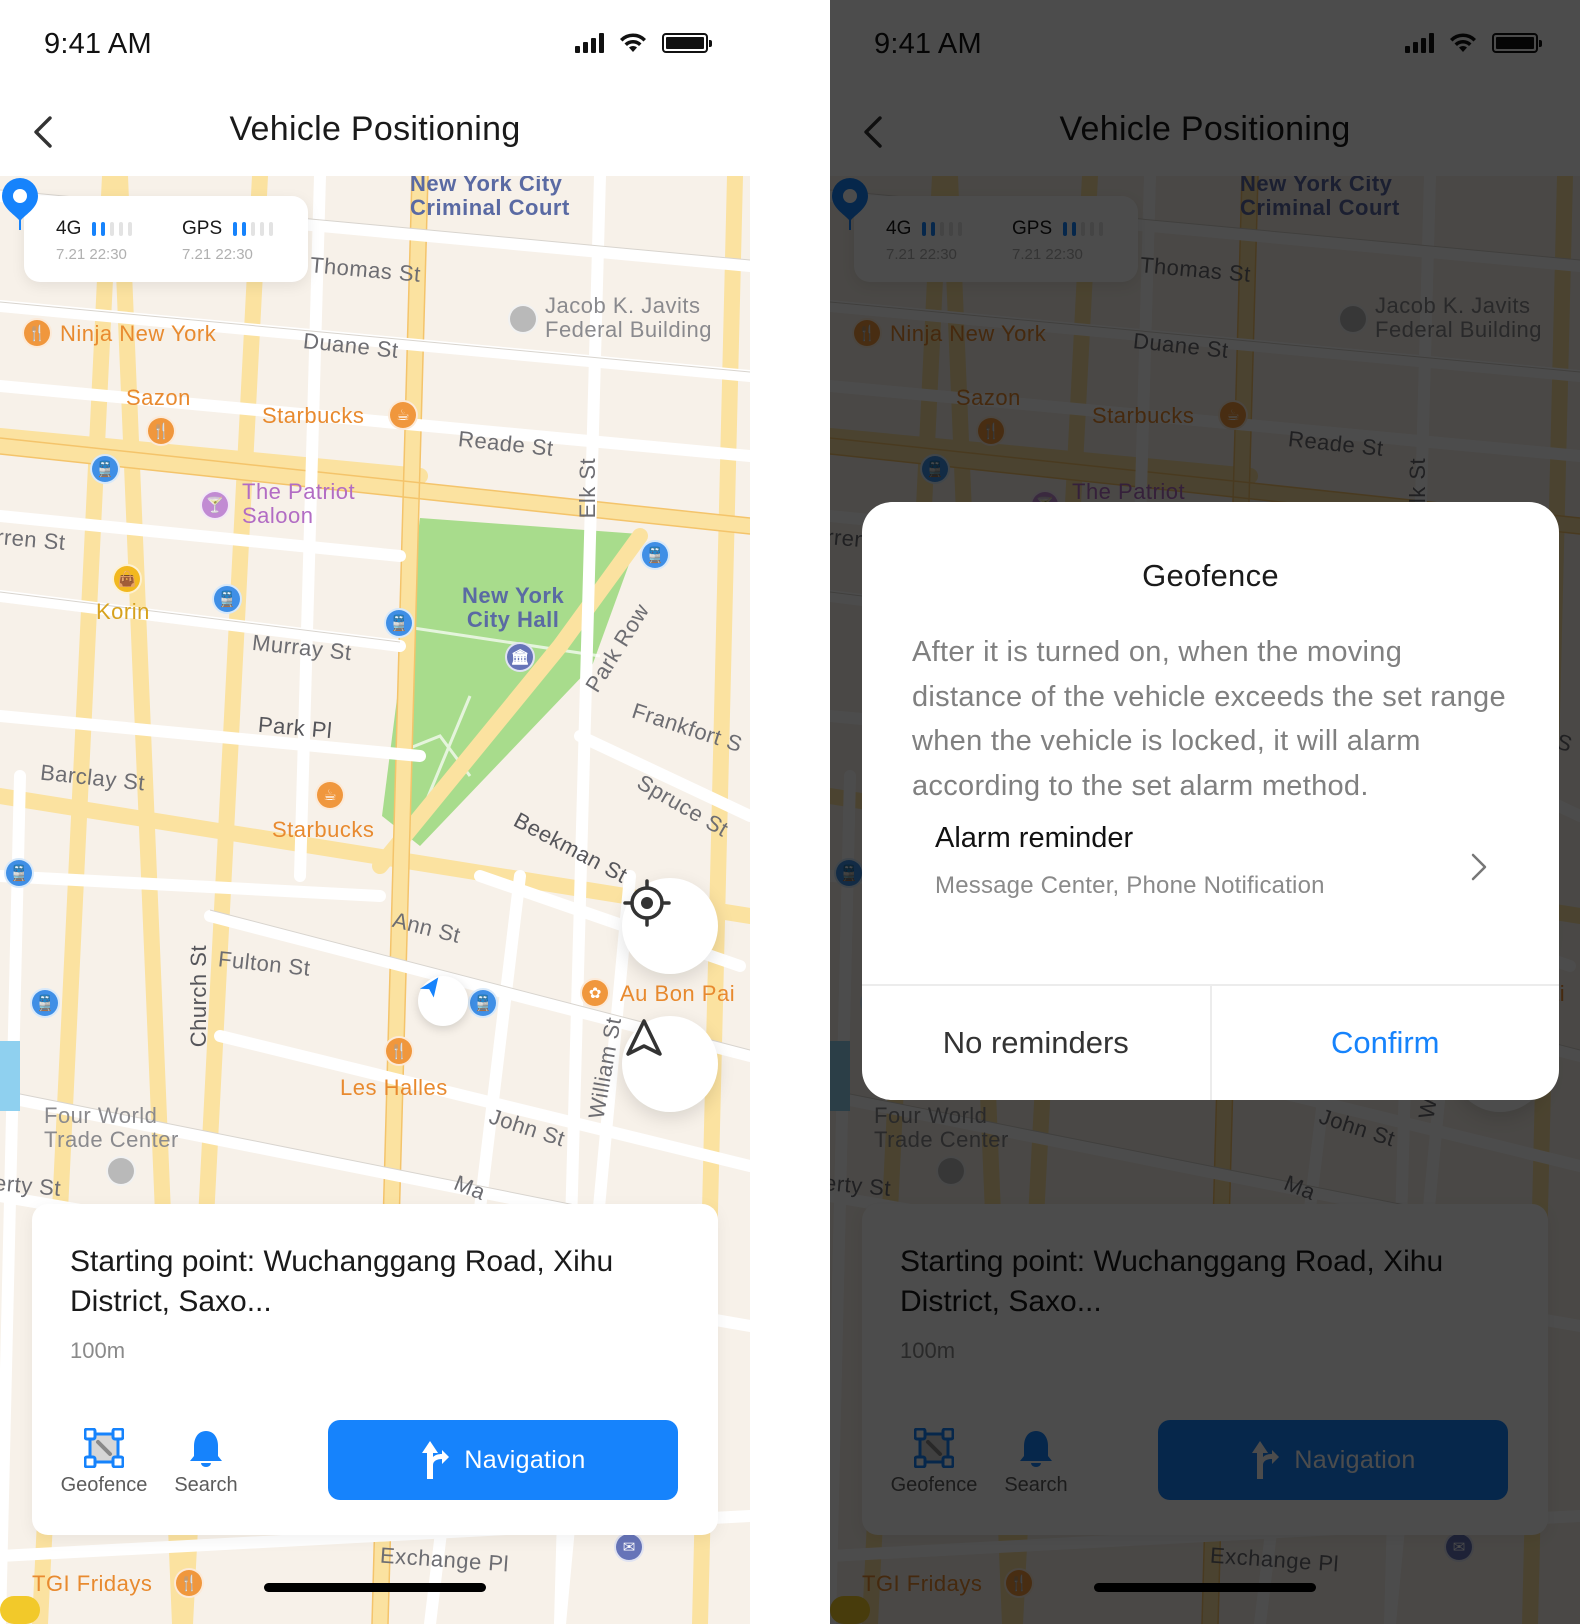 This screenshot has width=1580, height=1624. I want to click on gps-time: 7.21 22:30, so click(217, 254).